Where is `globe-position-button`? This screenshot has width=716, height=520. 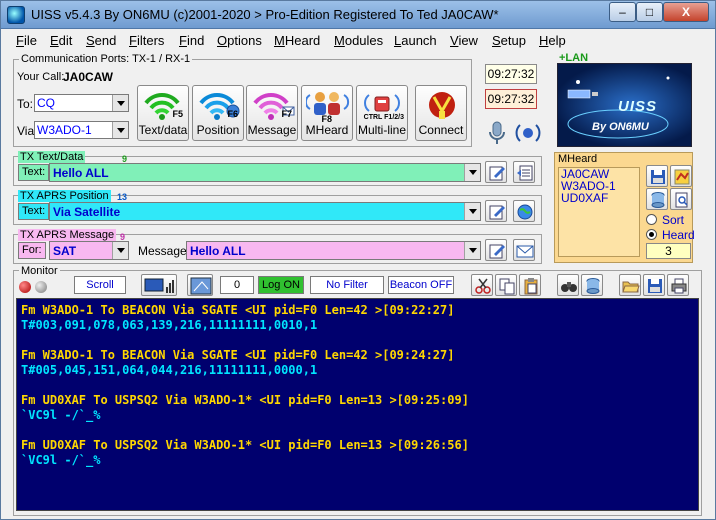
globe-position-button is located at coordinates (524, 211).